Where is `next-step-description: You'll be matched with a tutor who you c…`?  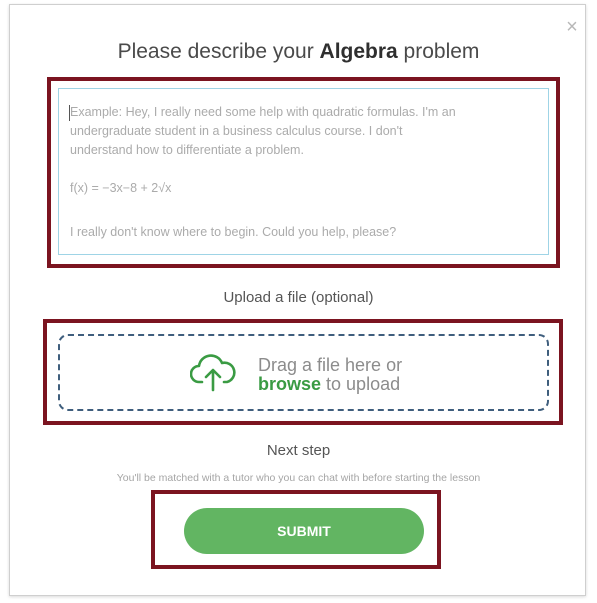 next-step-description: You'll be matched with a tutor who you c… is located at coordinates (298, 478).